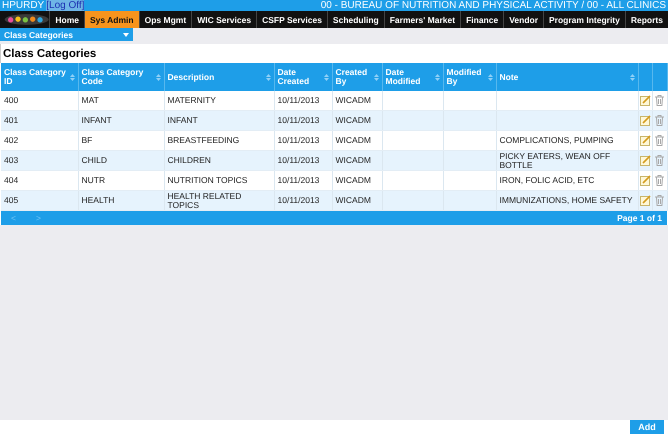  Describe the element at coordinates (126, 34) in the screenshot. I see `caret-icon` at that location.